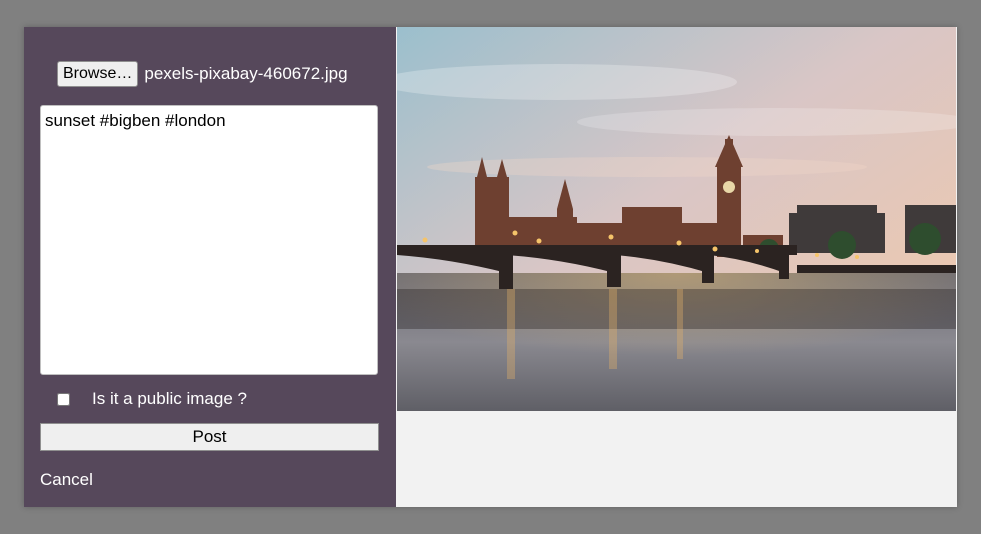 The height and width of the screenshot is (534, 981). What do you see at coordinates (63, 399) in the screenshot?
I see `public-image-checkbox` at bounding box center [63, 399].